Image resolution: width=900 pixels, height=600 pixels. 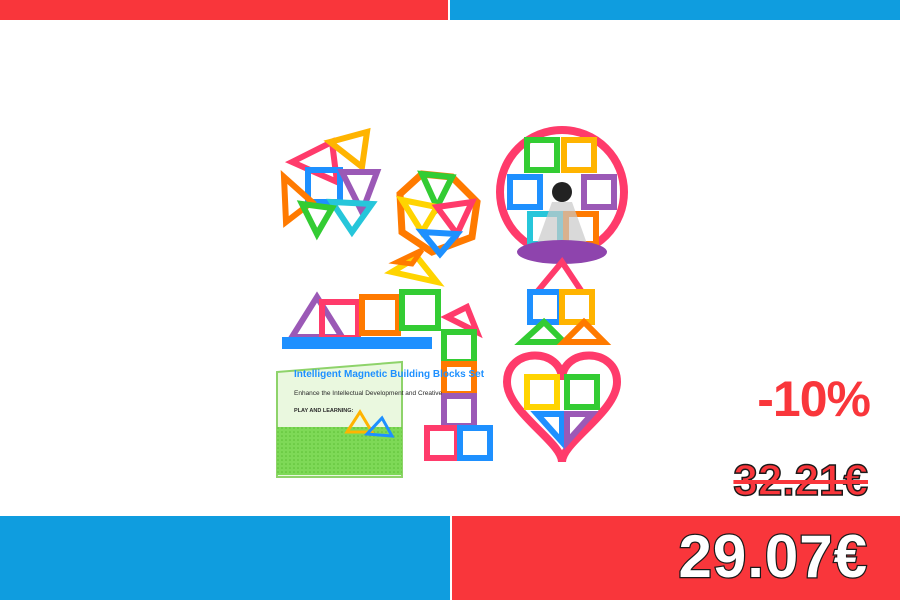 What do you see at coordinates (324, 411) in the screenshot?
I see `box-heading: PLAY AND LEARNING:` at bounding box center [324, 411].